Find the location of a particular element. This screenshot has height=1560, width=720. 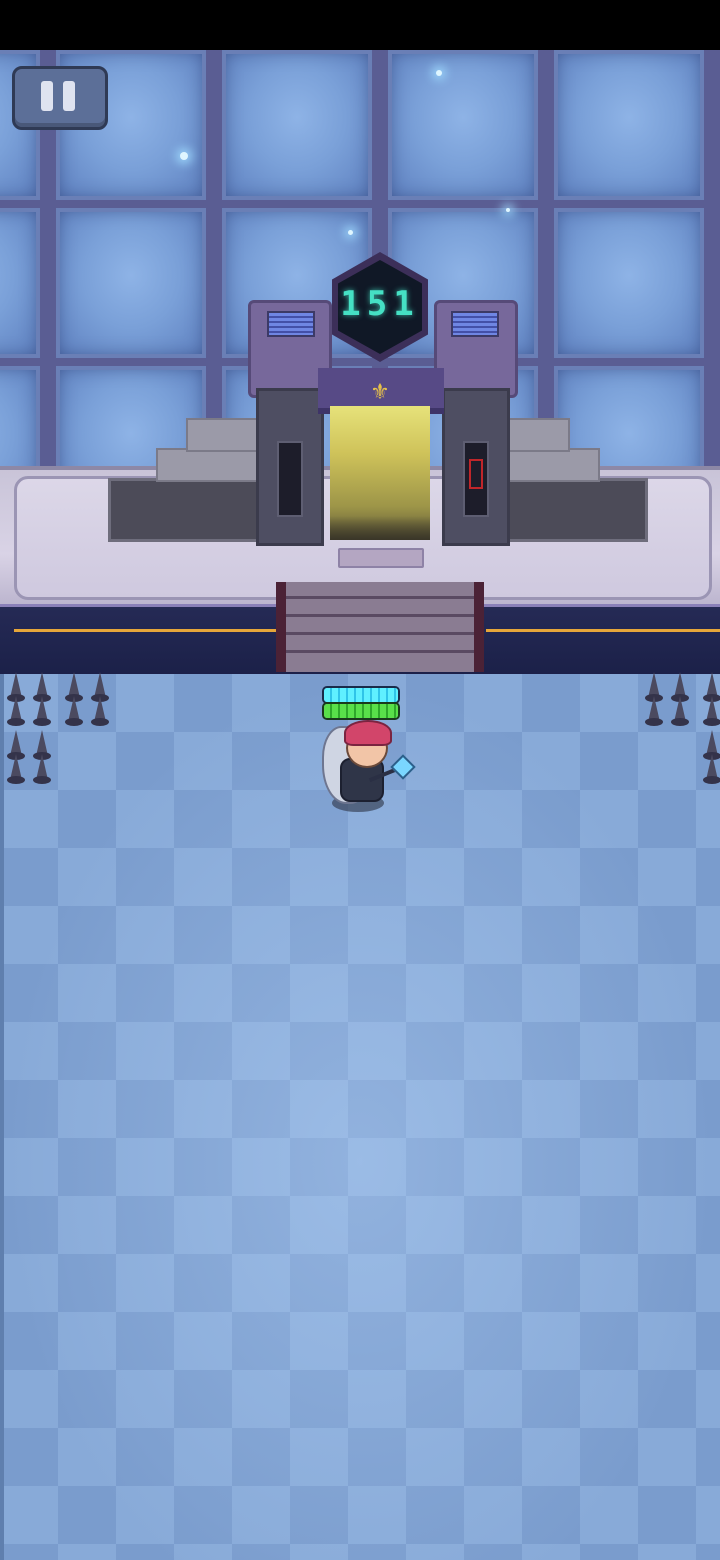

energy-bar-fill is located at coordinates (361, 695).